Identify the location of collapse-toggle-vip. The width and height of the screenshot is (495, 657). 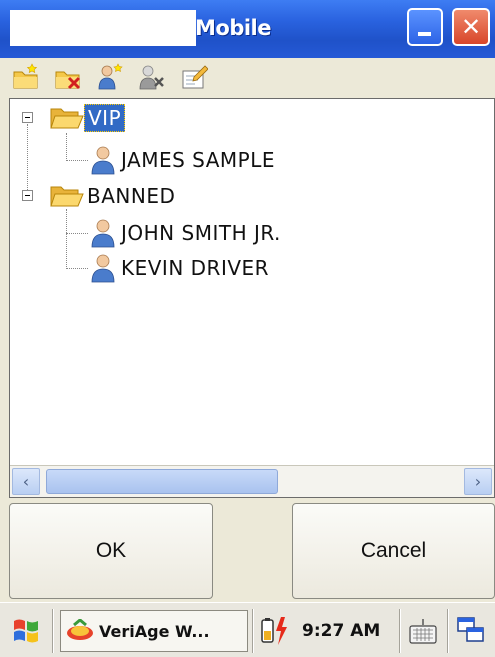
(27, 117).